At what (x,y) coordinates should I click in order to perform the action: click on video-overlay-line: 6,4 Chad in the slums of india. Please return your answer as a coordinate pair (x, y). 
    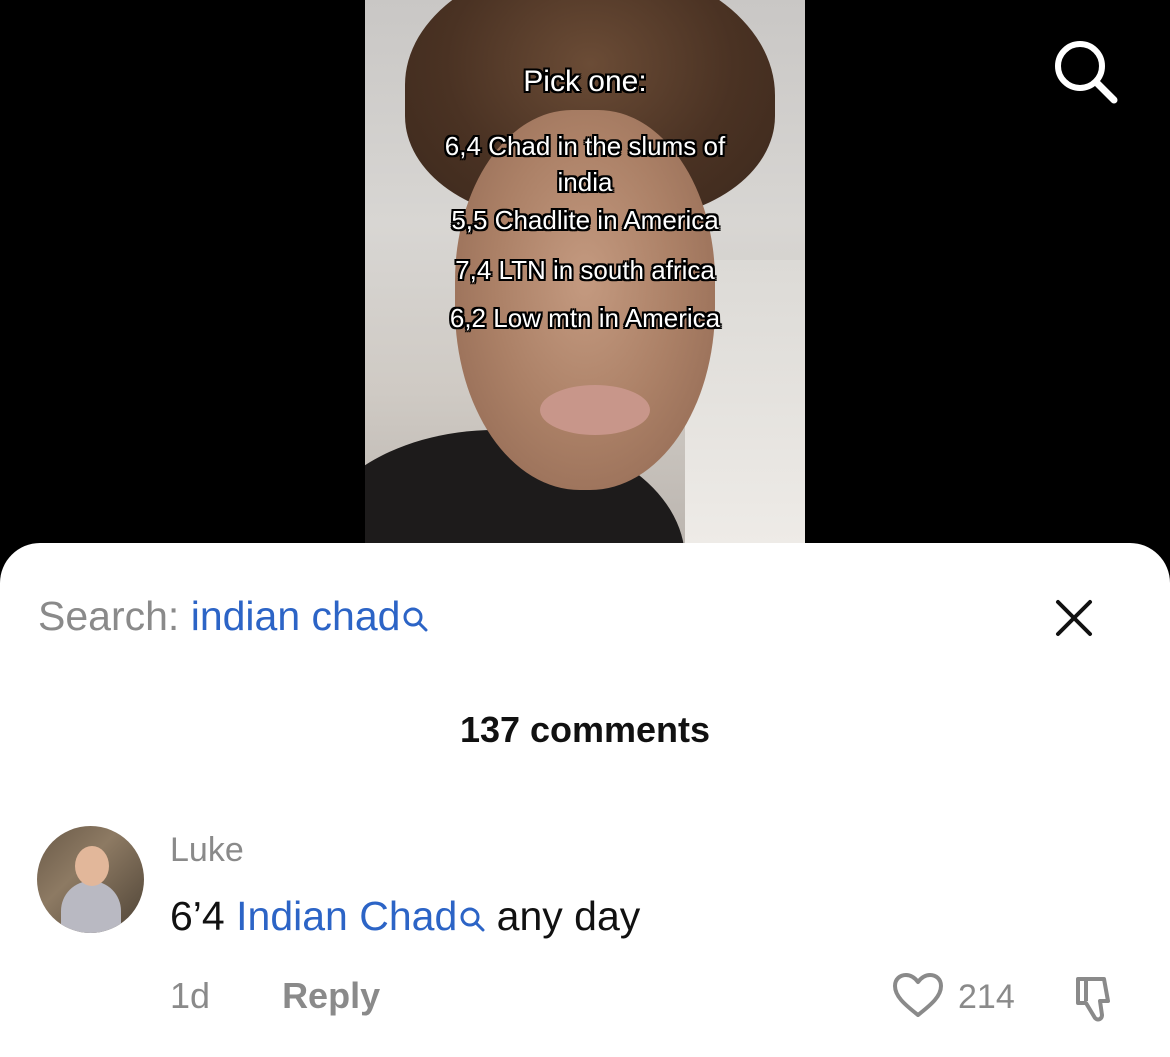
    Looking at the image, I should click on (585, 164).